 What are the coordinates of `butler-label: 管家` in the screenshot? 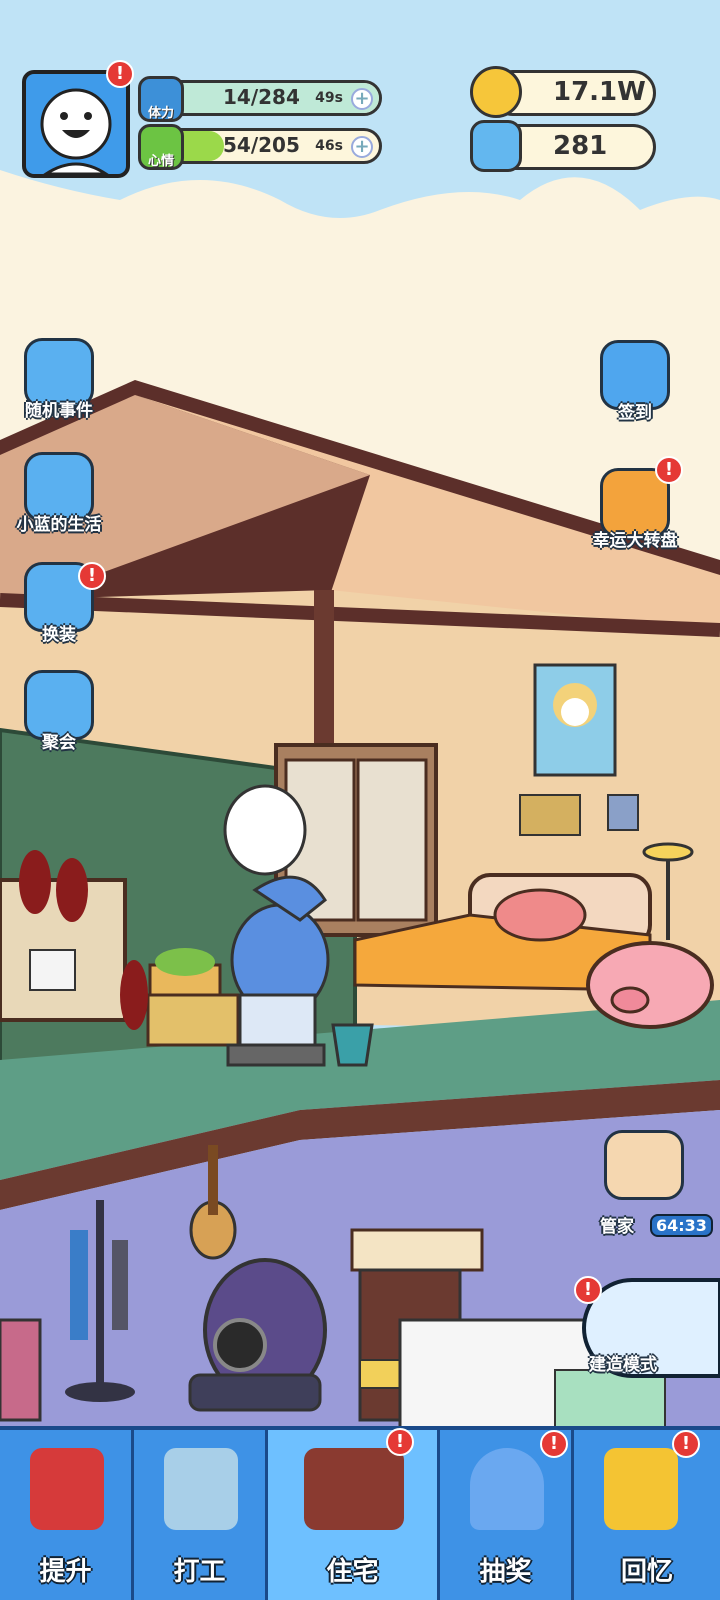 It's located at (617, 1227).